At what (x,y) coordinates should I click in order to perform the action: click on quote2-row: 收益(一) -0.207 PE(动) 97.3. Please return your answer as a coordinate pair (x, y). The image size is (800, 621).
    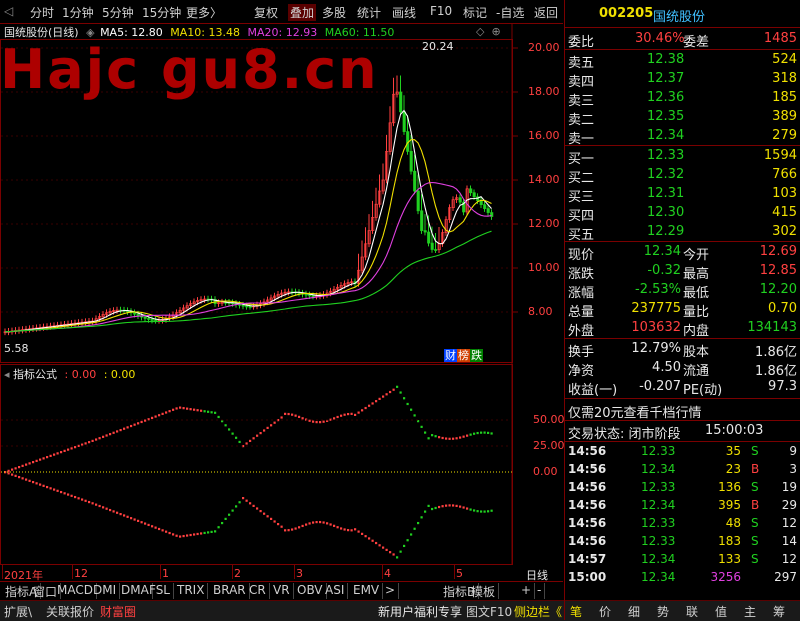
    Looking at the image, I should click on (682, 387).